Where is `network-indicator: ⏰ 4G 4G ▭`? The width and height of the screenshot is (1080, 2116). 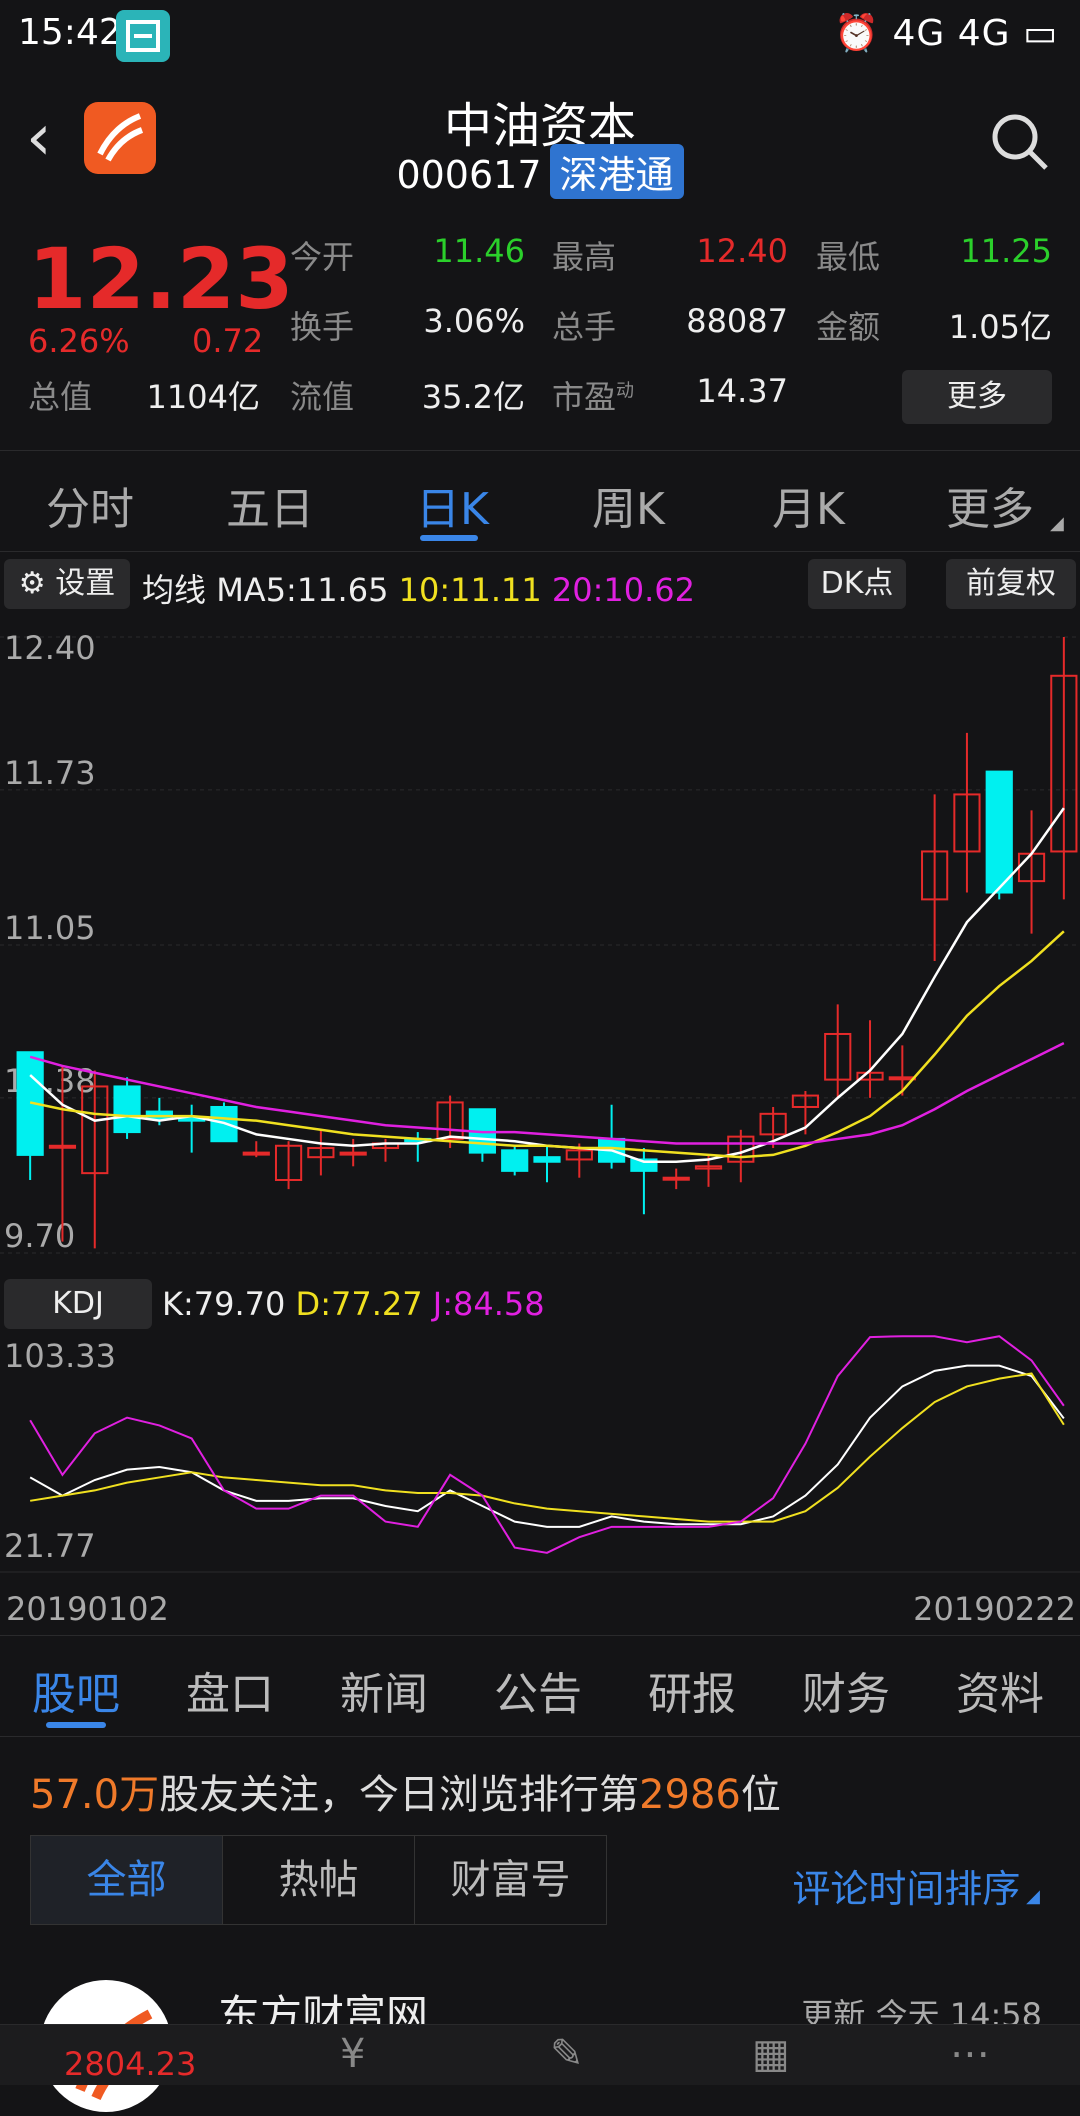 network-indicator: ⏰ 4G 4G ▭ is located at coordinates (946, 33).